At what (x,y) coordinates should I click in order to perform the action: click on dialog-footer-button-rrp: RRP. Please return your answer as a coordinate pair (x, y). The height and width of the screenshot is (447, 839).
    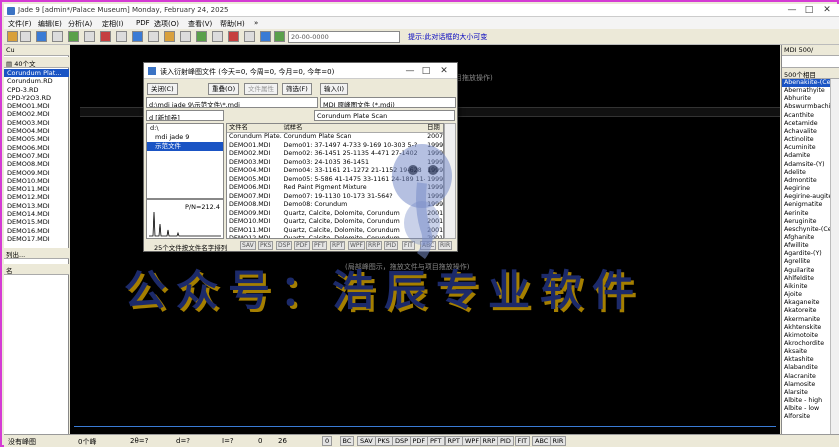
    Looking at the image, I should click on (374, 245).